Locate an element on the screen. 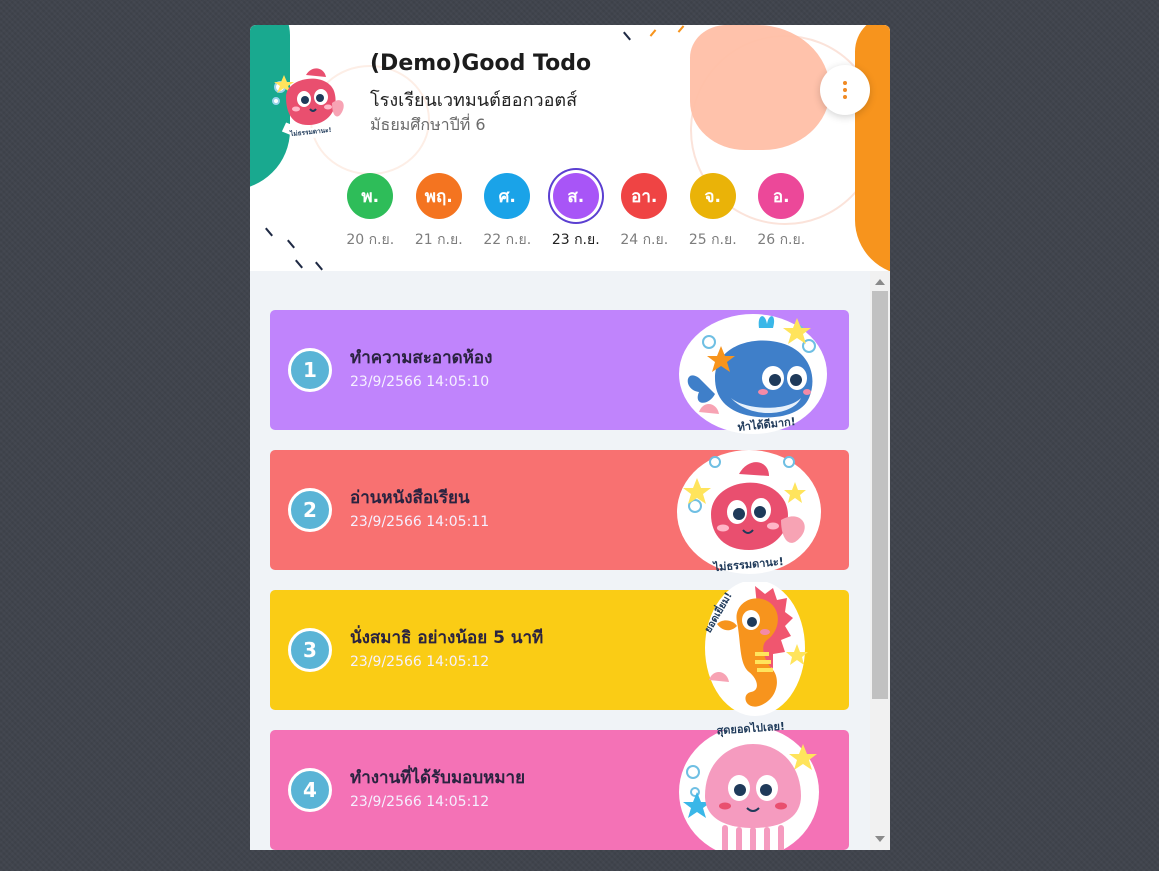  day-tab-sat: ส. 23 ก.ย. is located at coordinates (576, 212).